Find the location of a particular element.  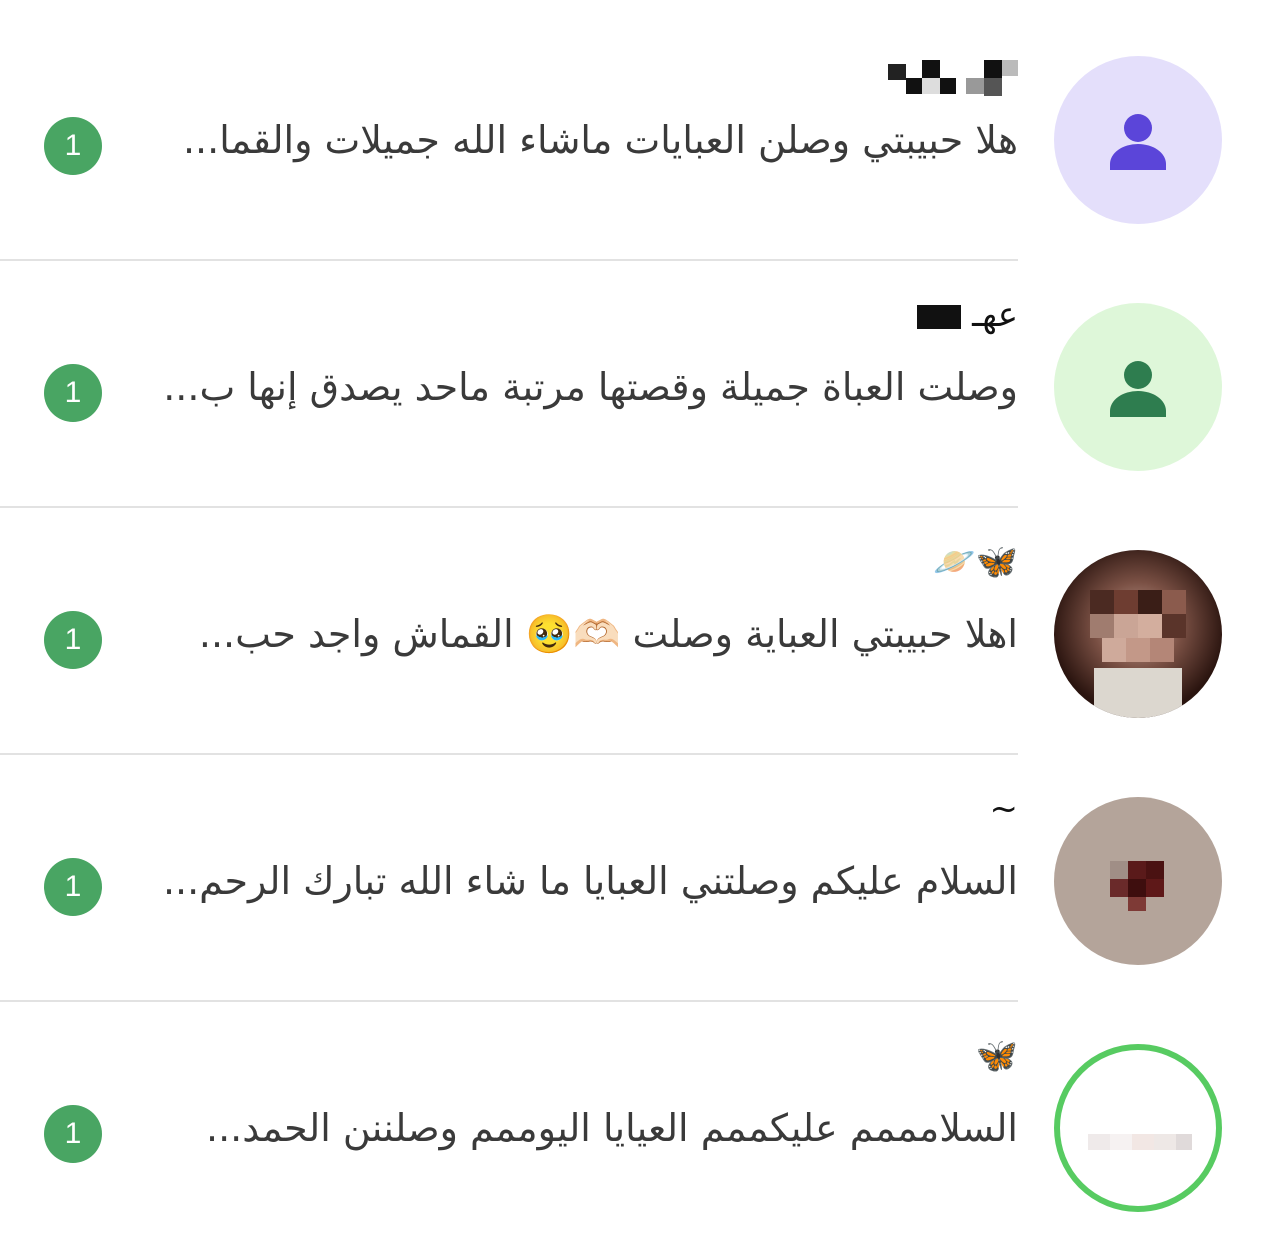

contact-name: عهـ is located at coordinates (967, 315).